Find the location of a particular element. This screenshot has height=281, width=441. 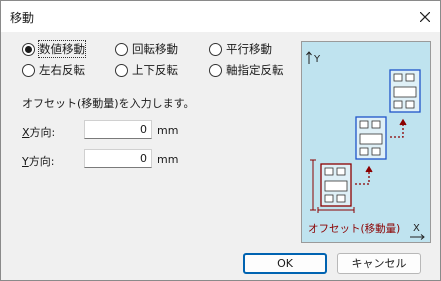

y-label-rest: 方向: is located at coordinates (41, 161).